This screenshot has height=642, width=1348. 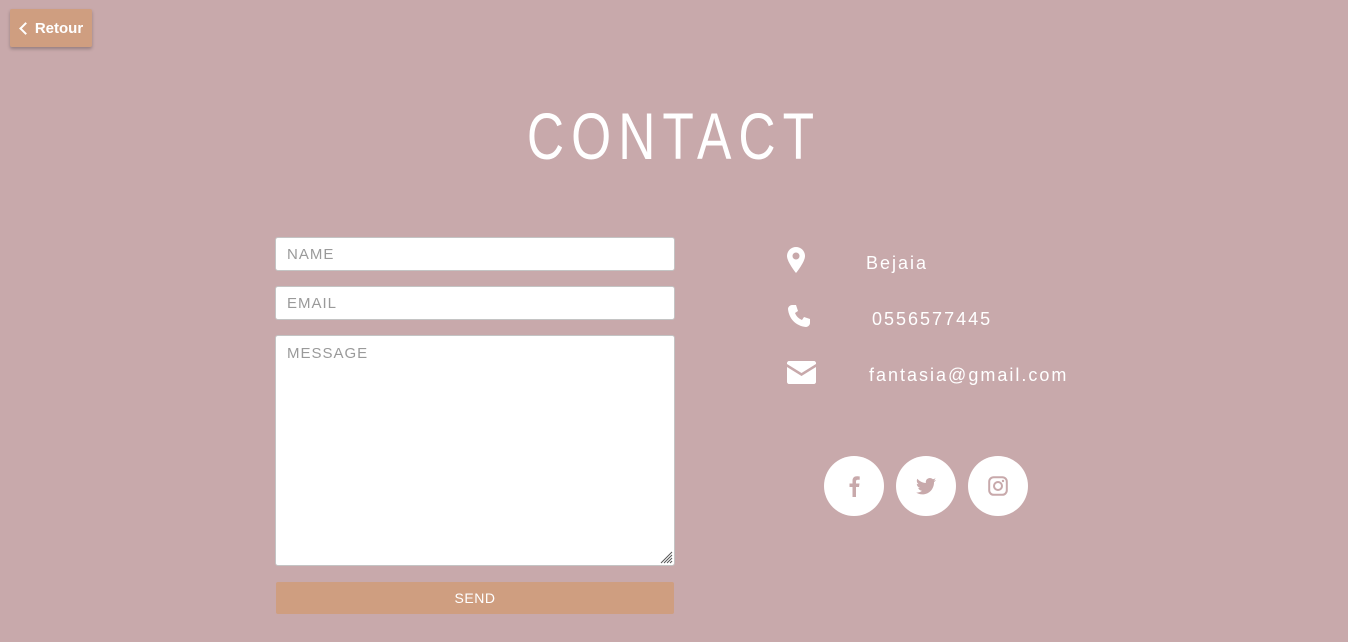 I want to click on send-button: SEND, so click(x=475, y=598).